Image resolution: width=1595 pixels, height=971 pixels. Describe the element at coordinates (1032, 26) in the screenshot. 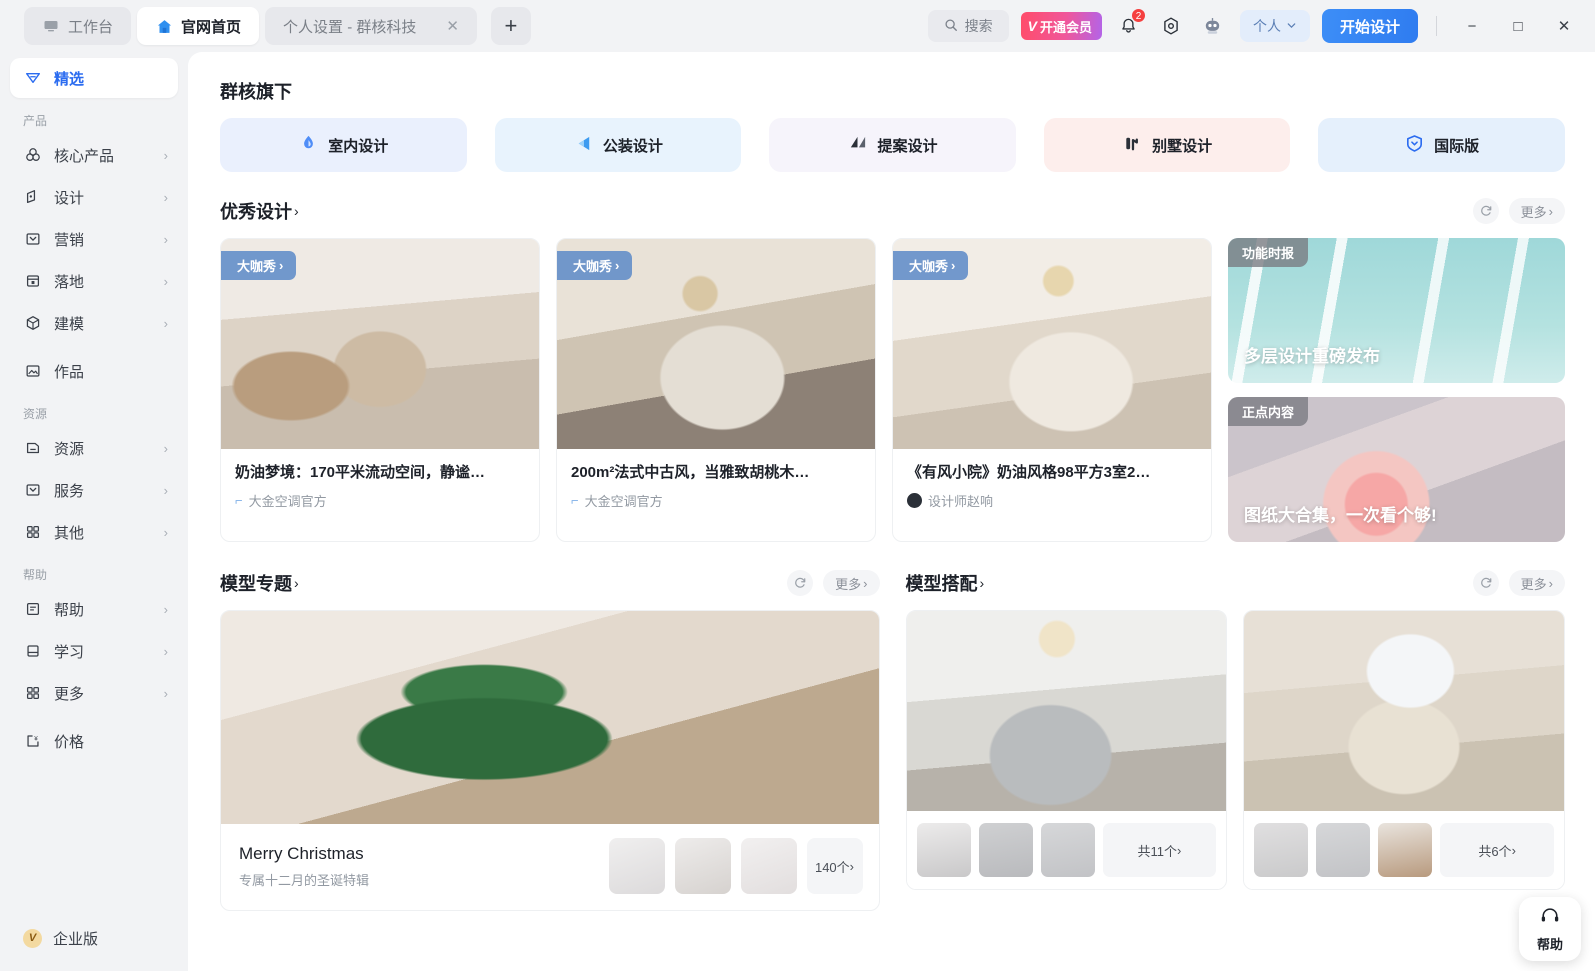

I see `vip-v-icon: V` at that location.